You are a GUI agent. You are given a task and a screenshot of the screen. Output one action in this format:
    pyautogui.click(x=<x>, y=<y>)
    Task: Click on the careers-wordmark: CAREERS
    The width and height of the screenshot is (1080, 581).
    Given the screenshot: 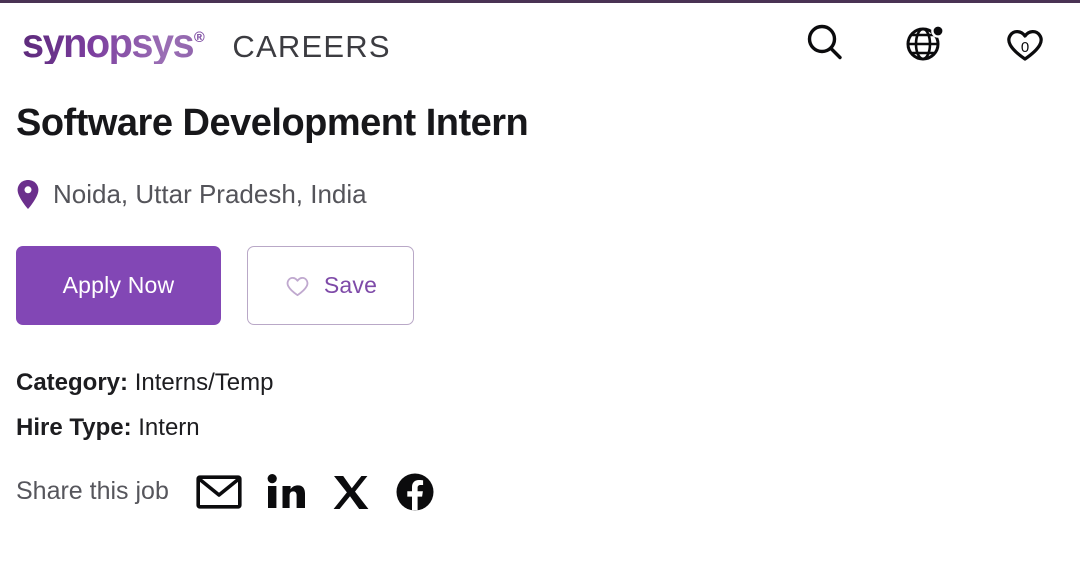 What is the action you would take?
    pyautogui.click(x=311, y=46)
    